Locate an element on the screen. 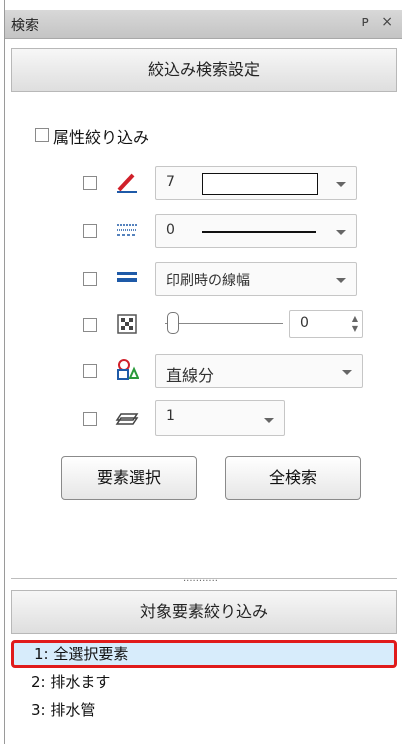 This screenshot has height=744, width=402. color-value: 7 is located at coordinates (170, 182).